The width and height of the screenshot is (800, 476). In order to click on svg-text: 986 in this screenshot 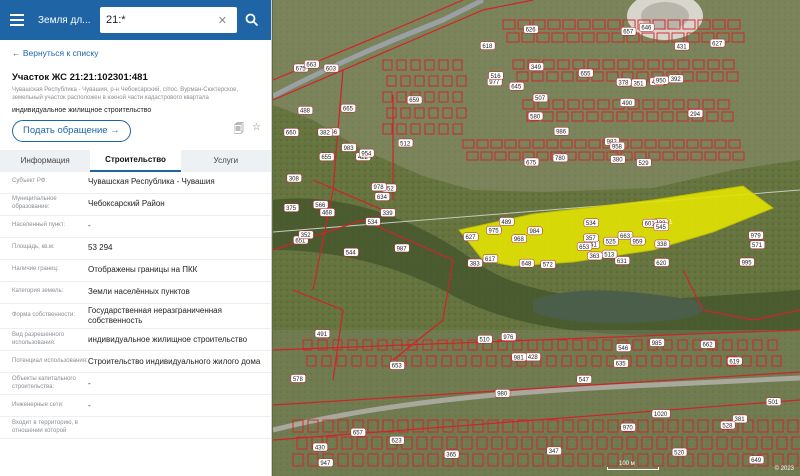, I will do `click(561, 133)`.